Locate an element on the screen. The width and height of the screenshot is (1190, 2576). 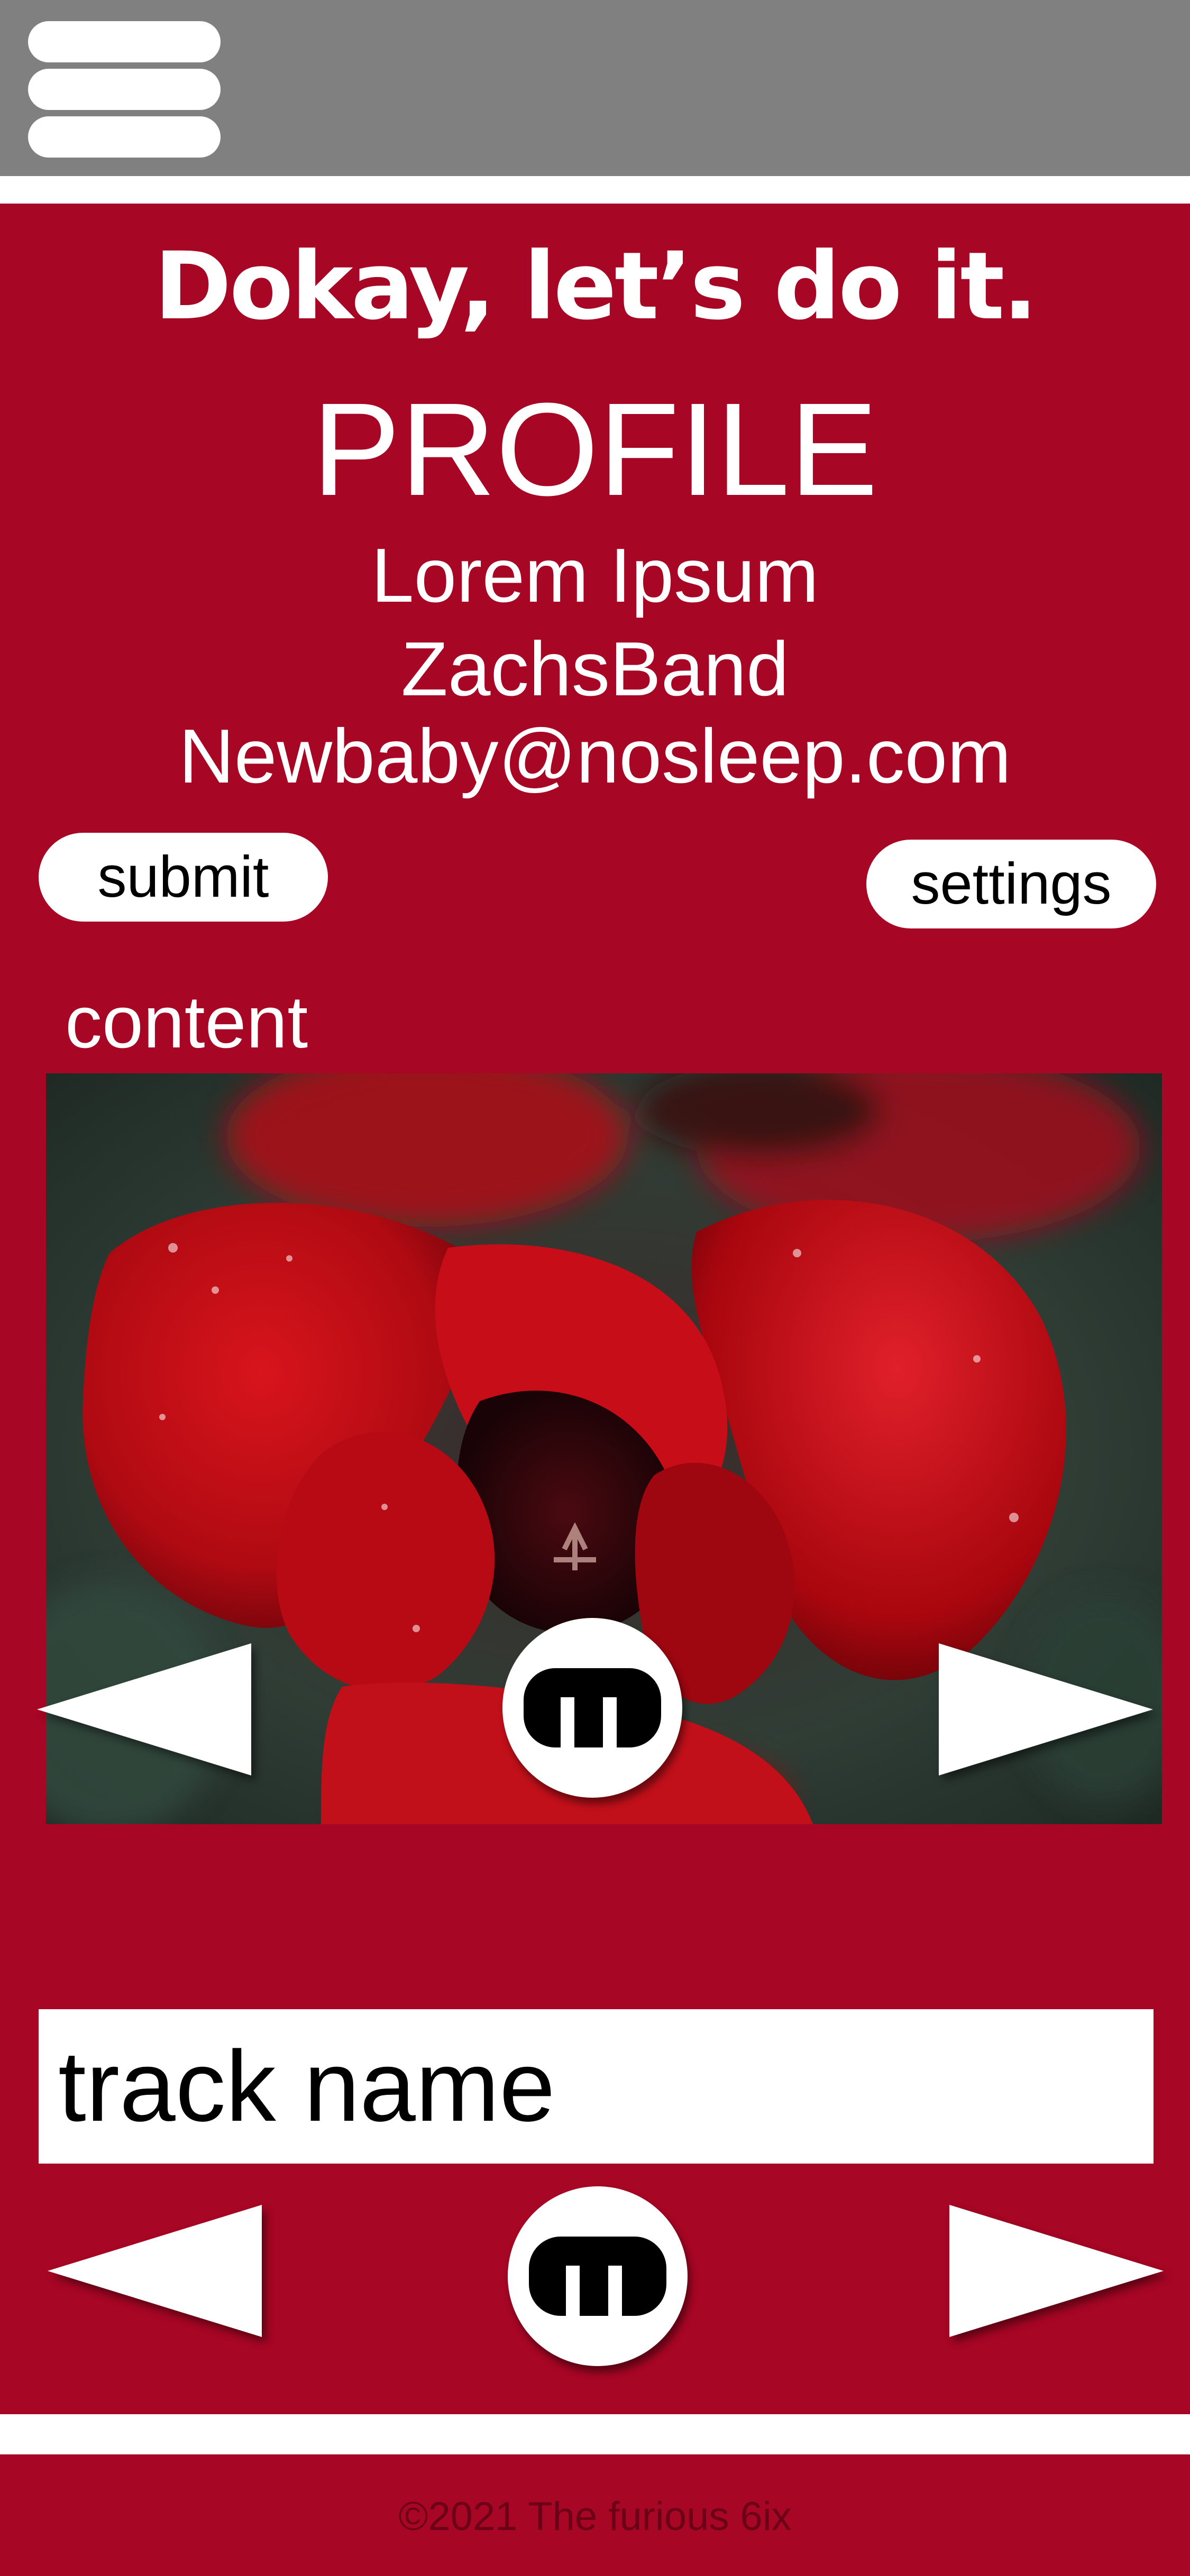
profile-email: Newbaby@nosleep.com is located at coordinates (595, 756).